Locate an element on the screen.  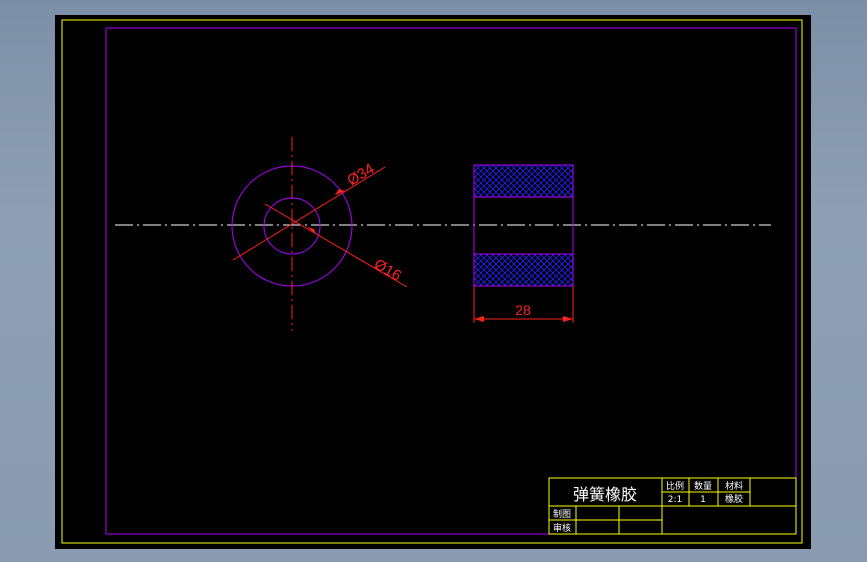
quantity-label: 数量 is located at coordinates (703, 486).